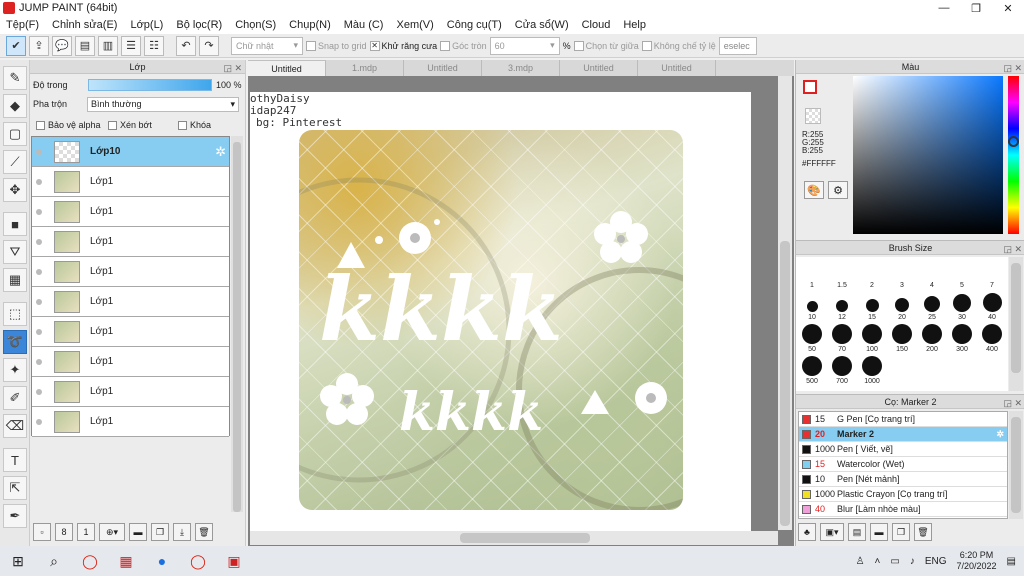 The width and height of the screenshot is (1024, 576). Describe the element at coordinates (15, 516) in the screenshot. I see `eyedropper-tool-icon: ✒` at that location.